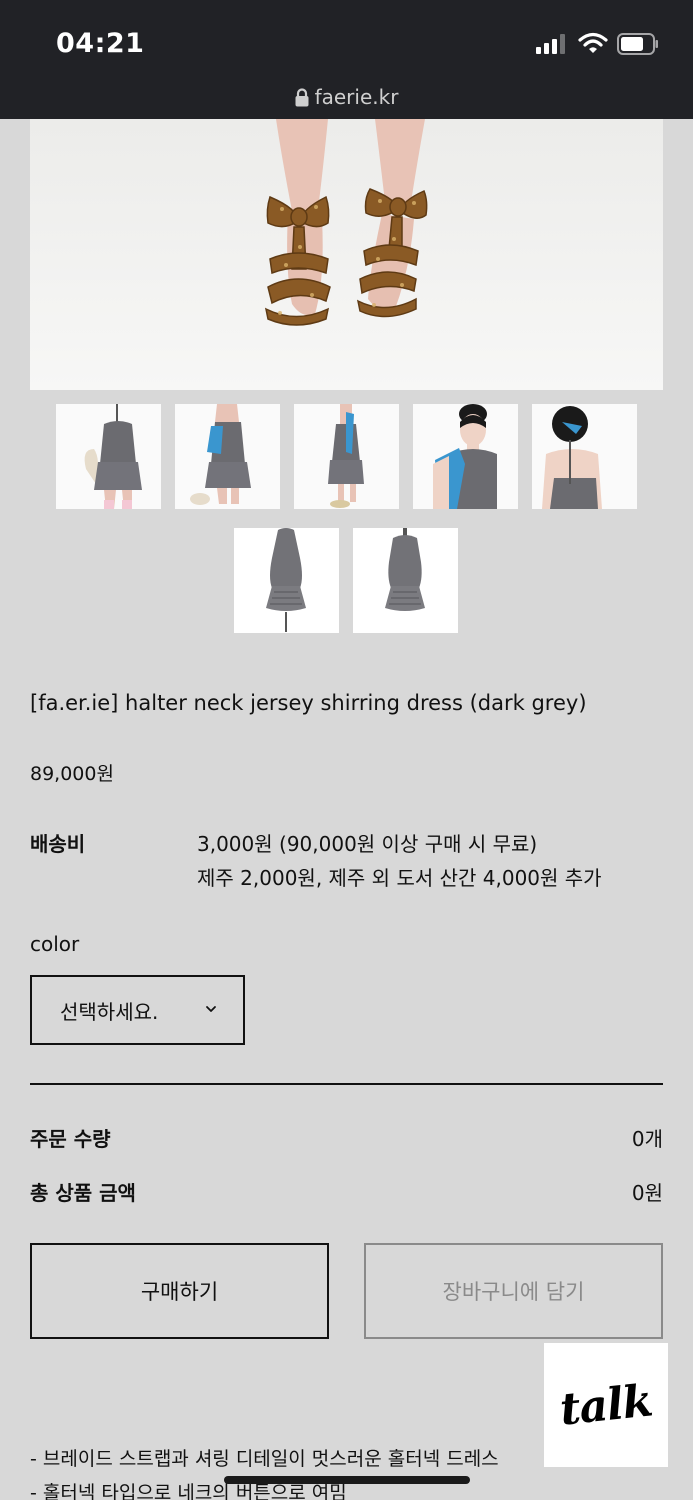 Image resolution: width=693 pixels, height=1500 pixels. Describe the element at coordinates (109, 1011) in the screenshot. I see `color-select-value: 선택하세요.` at that location.